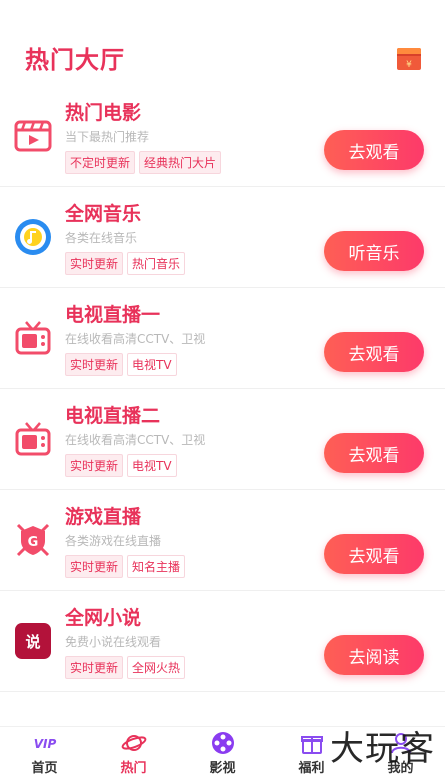 Image resolution: width=445 pixels, height=784 pixels. Describe the element at coordinates (133, 755) in the screenshot. I see `tab-hot: 热门` at that location.